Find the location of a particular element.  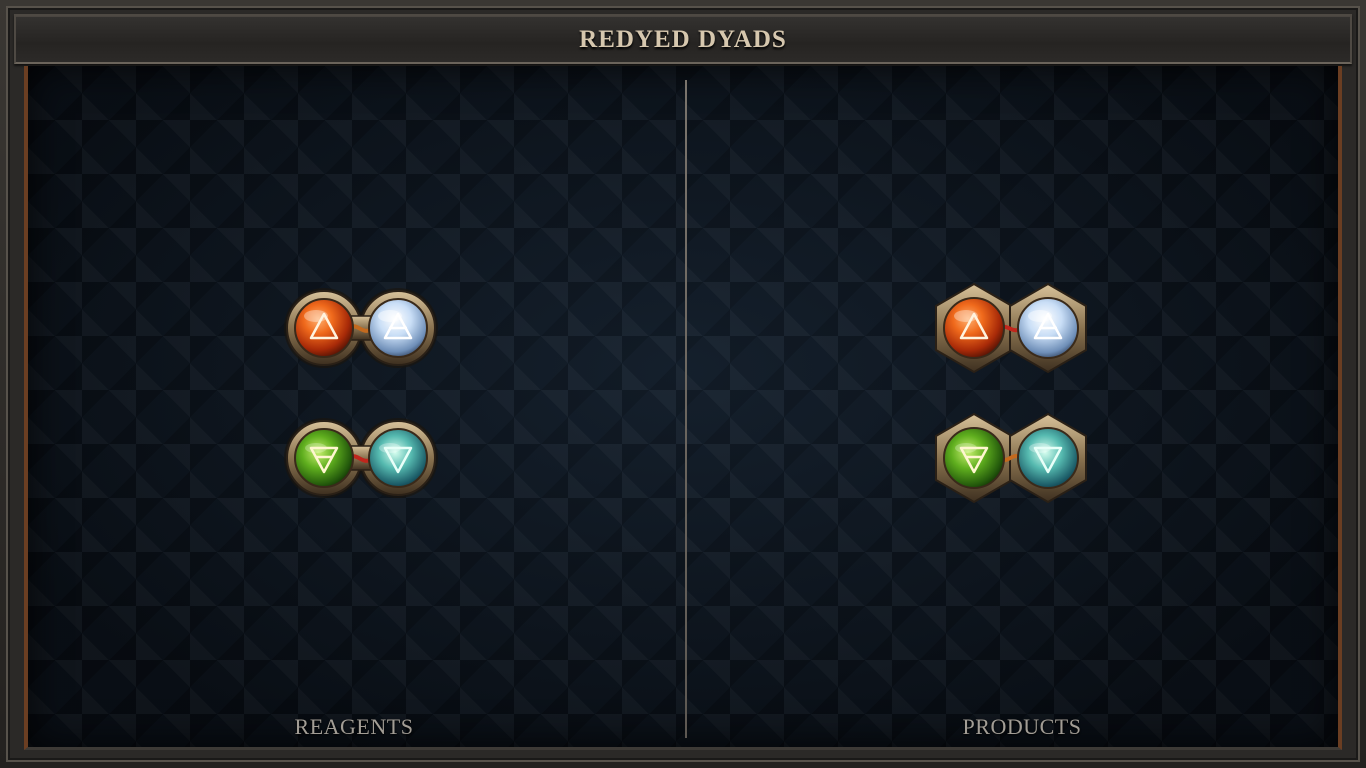

product-dyad-fire-air is located at coordinates (1011, 328).